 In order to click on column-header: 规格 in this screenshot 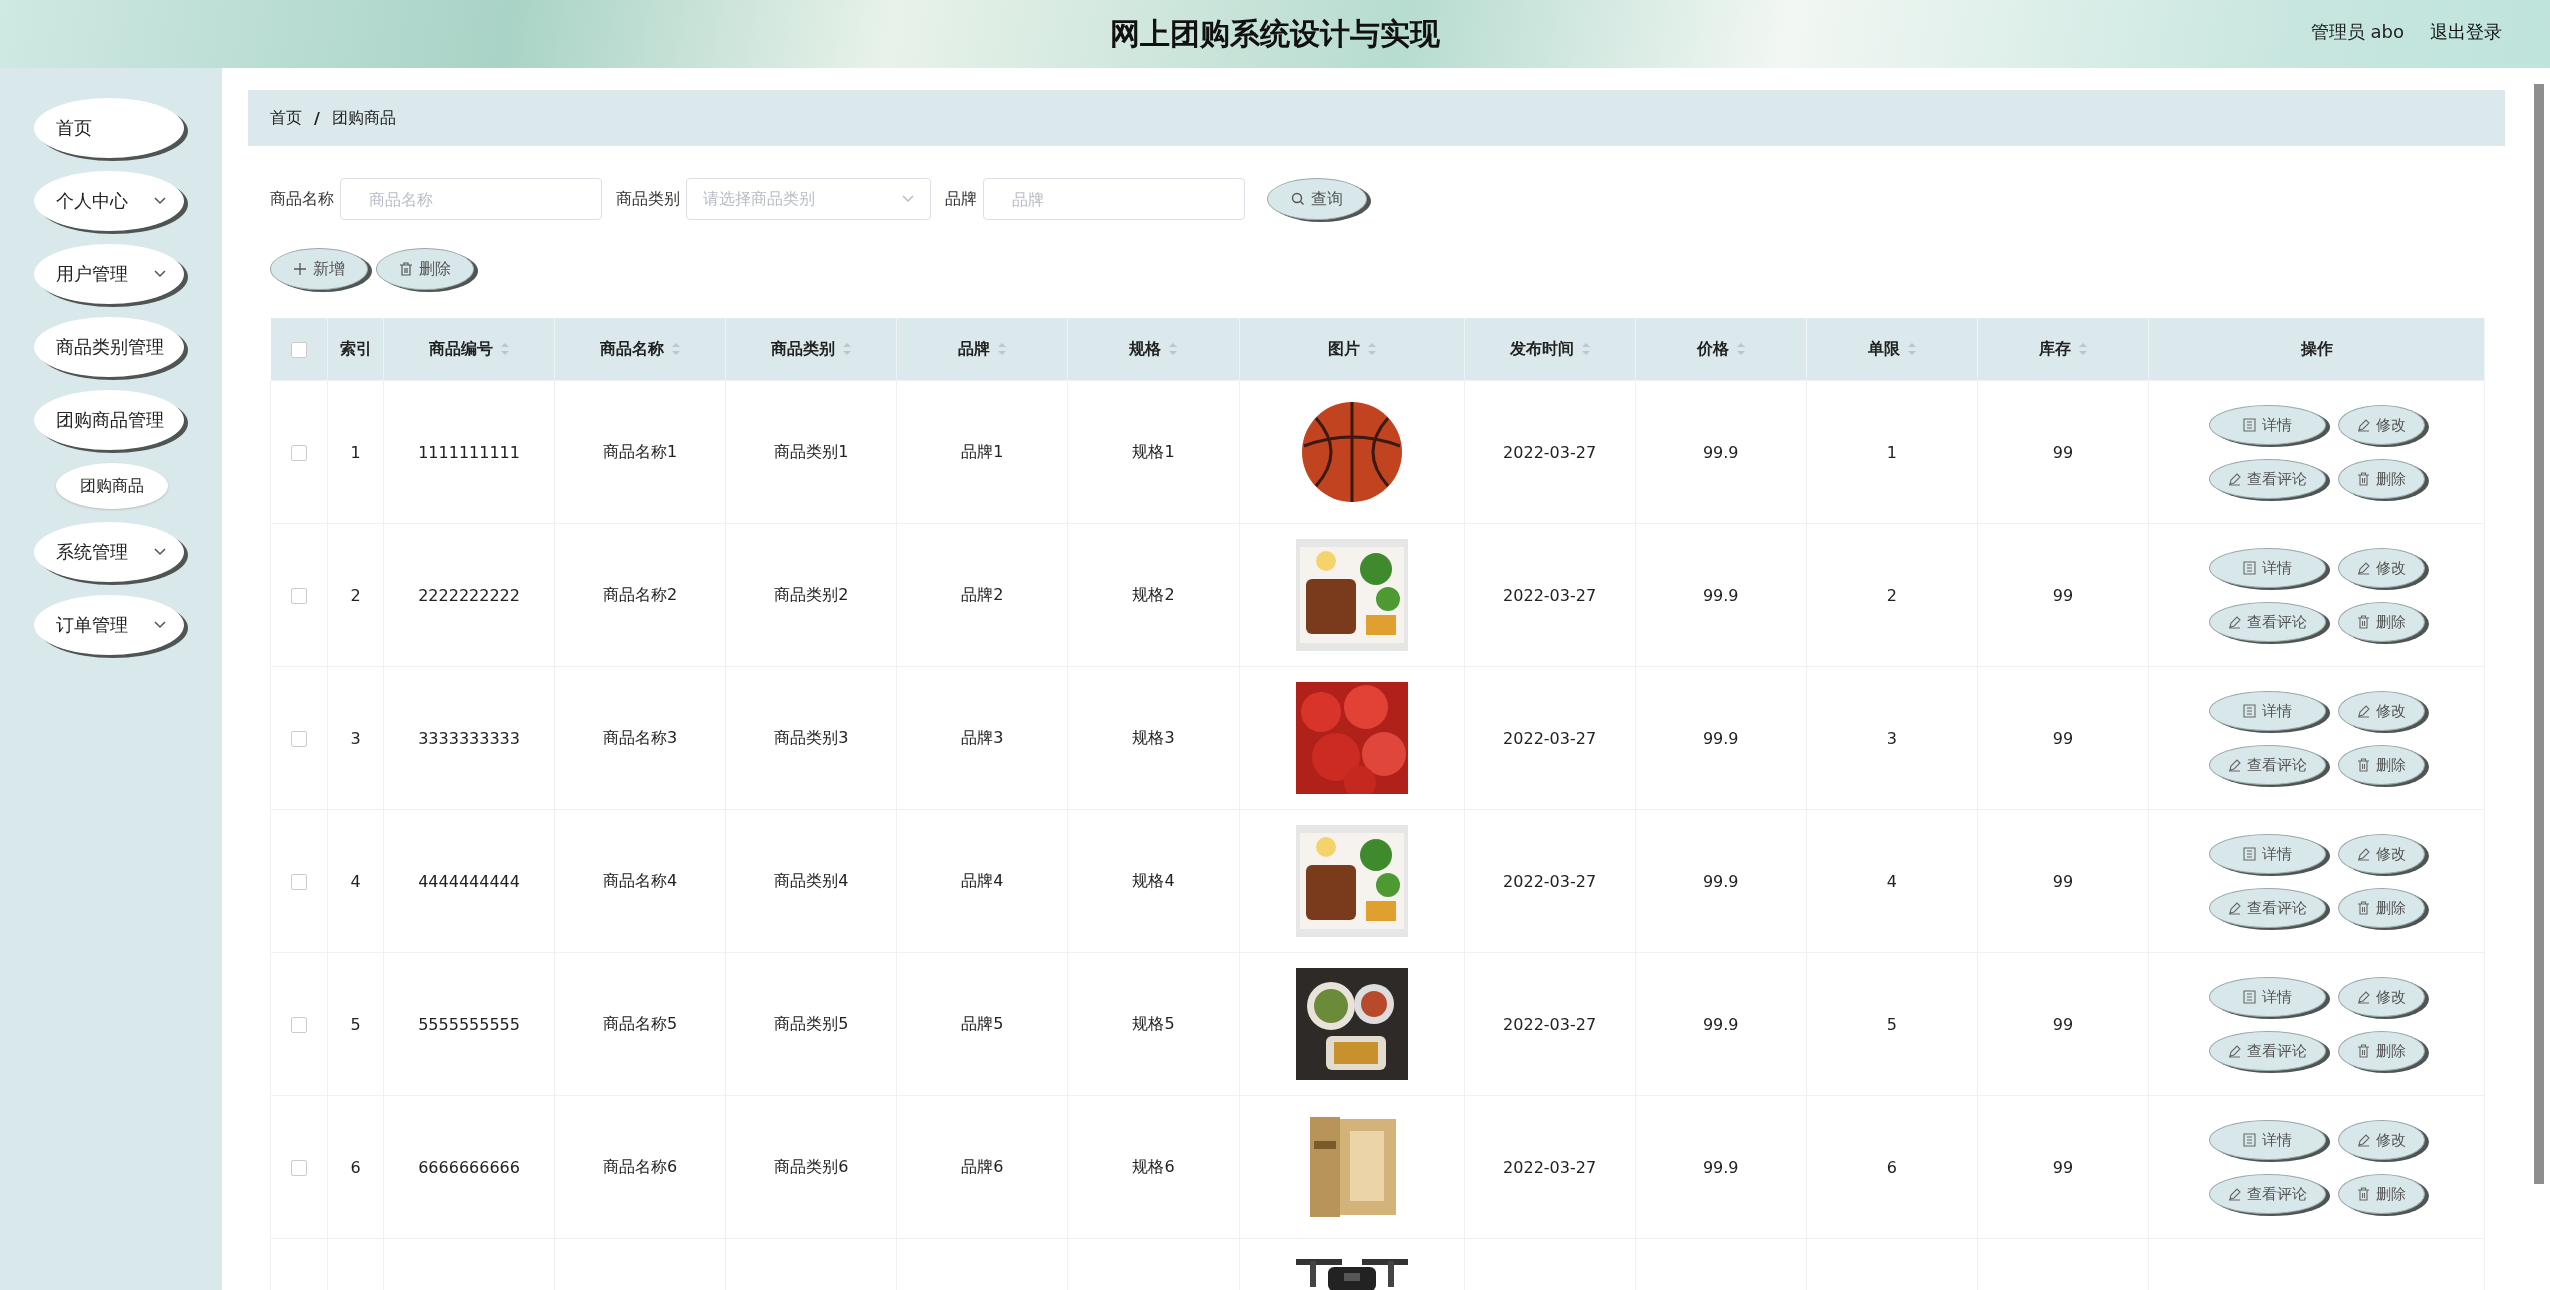, I will do `click(1145, 349)`.